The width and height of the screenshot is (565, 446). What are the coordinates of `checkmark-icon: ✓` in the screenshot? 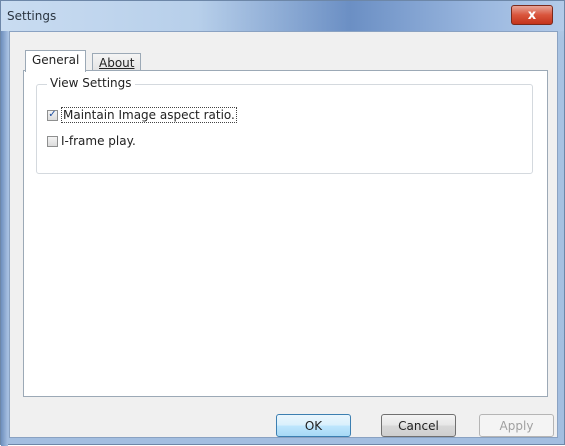 It's located at (52, 114).